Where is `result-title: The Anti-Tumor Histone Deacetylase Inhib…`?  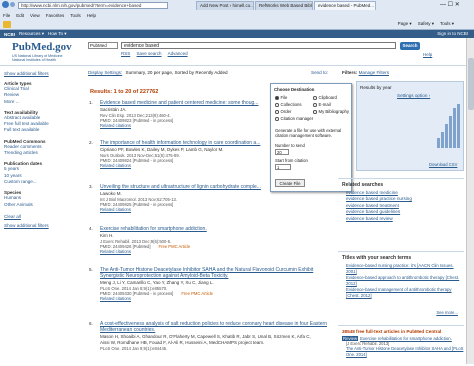 result-title: The Anti-Tumor Histone Deacetylase Inhib… is located at coordinates (214, 273).